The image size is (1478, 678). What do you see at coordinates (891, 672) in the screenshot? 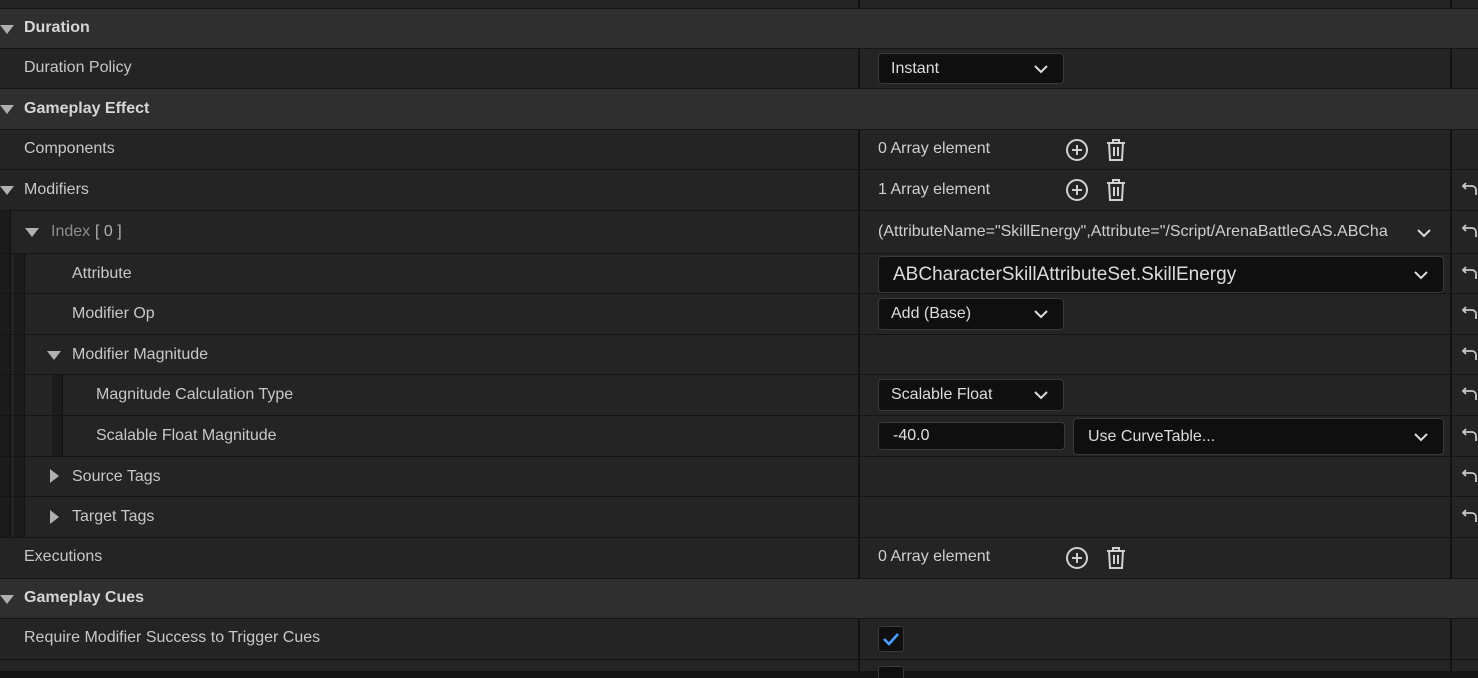
I see `partial-checkbox` at bounding box center [891, 672].